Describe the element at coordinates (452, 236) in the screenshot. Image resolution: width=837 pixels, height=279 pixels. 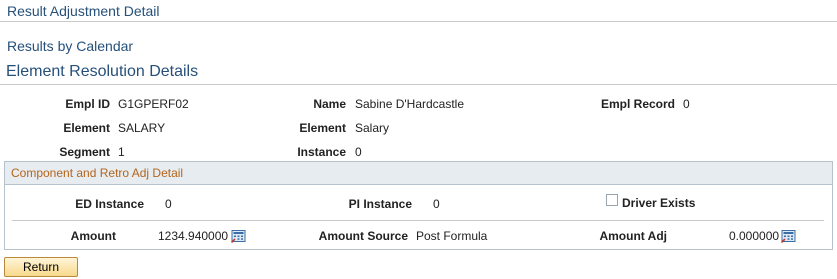
I see `amount-source-value: Post Formula` at that location.